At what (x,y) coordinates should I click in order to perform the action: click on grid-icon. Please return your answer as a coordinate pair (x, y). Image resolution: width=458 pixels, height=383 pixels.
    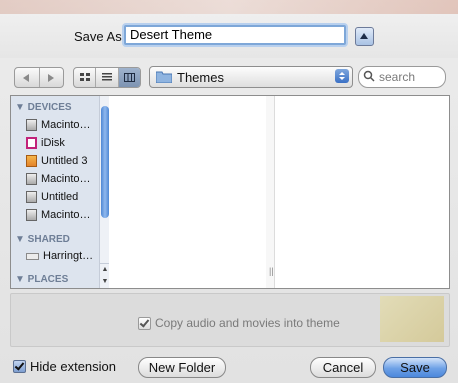
    Looking at the image, I should click on (84, 77).